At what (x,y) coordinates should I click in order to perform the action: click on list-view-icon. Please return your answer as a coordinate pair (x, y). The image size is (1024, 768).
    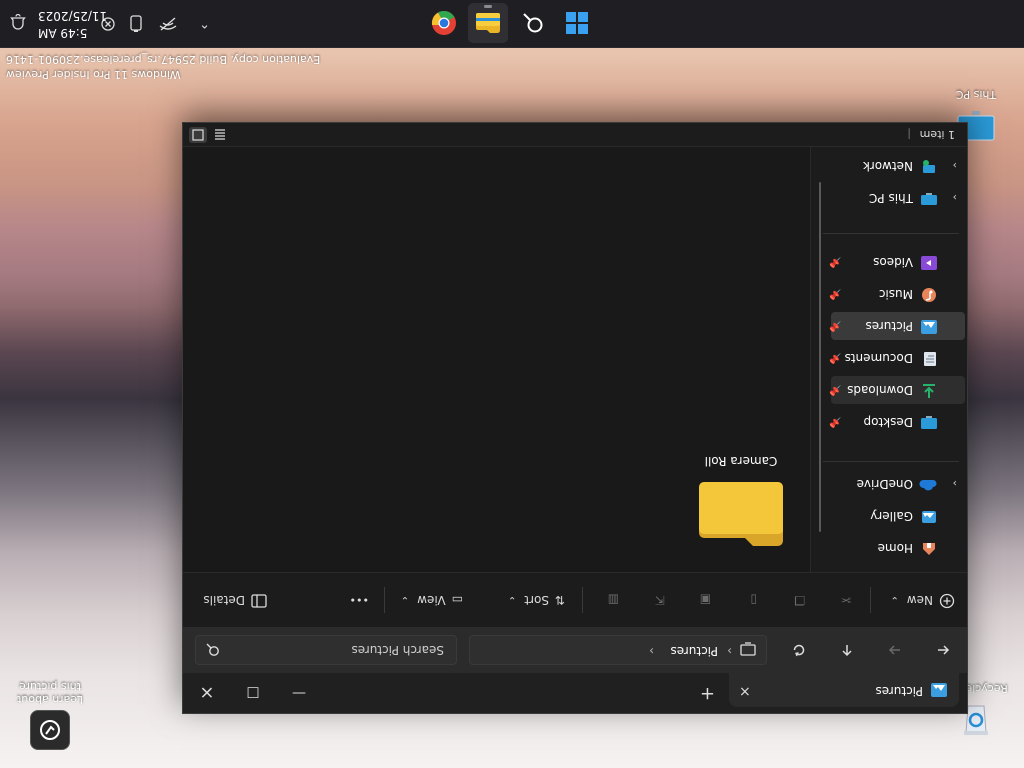
    Looking at the image, I should click on (220, 134).